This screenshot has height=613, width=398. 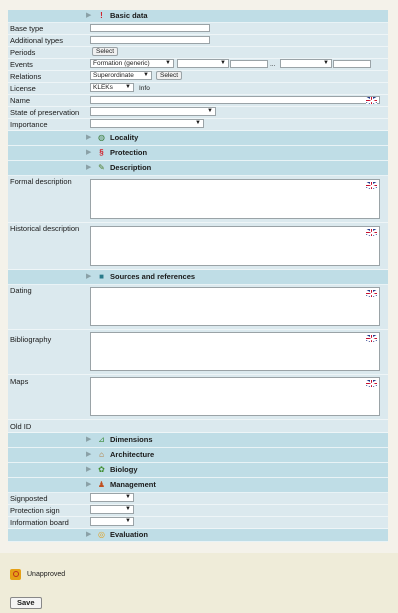 I want to click on select-value: Superordinate, so click(x=113, y=75).